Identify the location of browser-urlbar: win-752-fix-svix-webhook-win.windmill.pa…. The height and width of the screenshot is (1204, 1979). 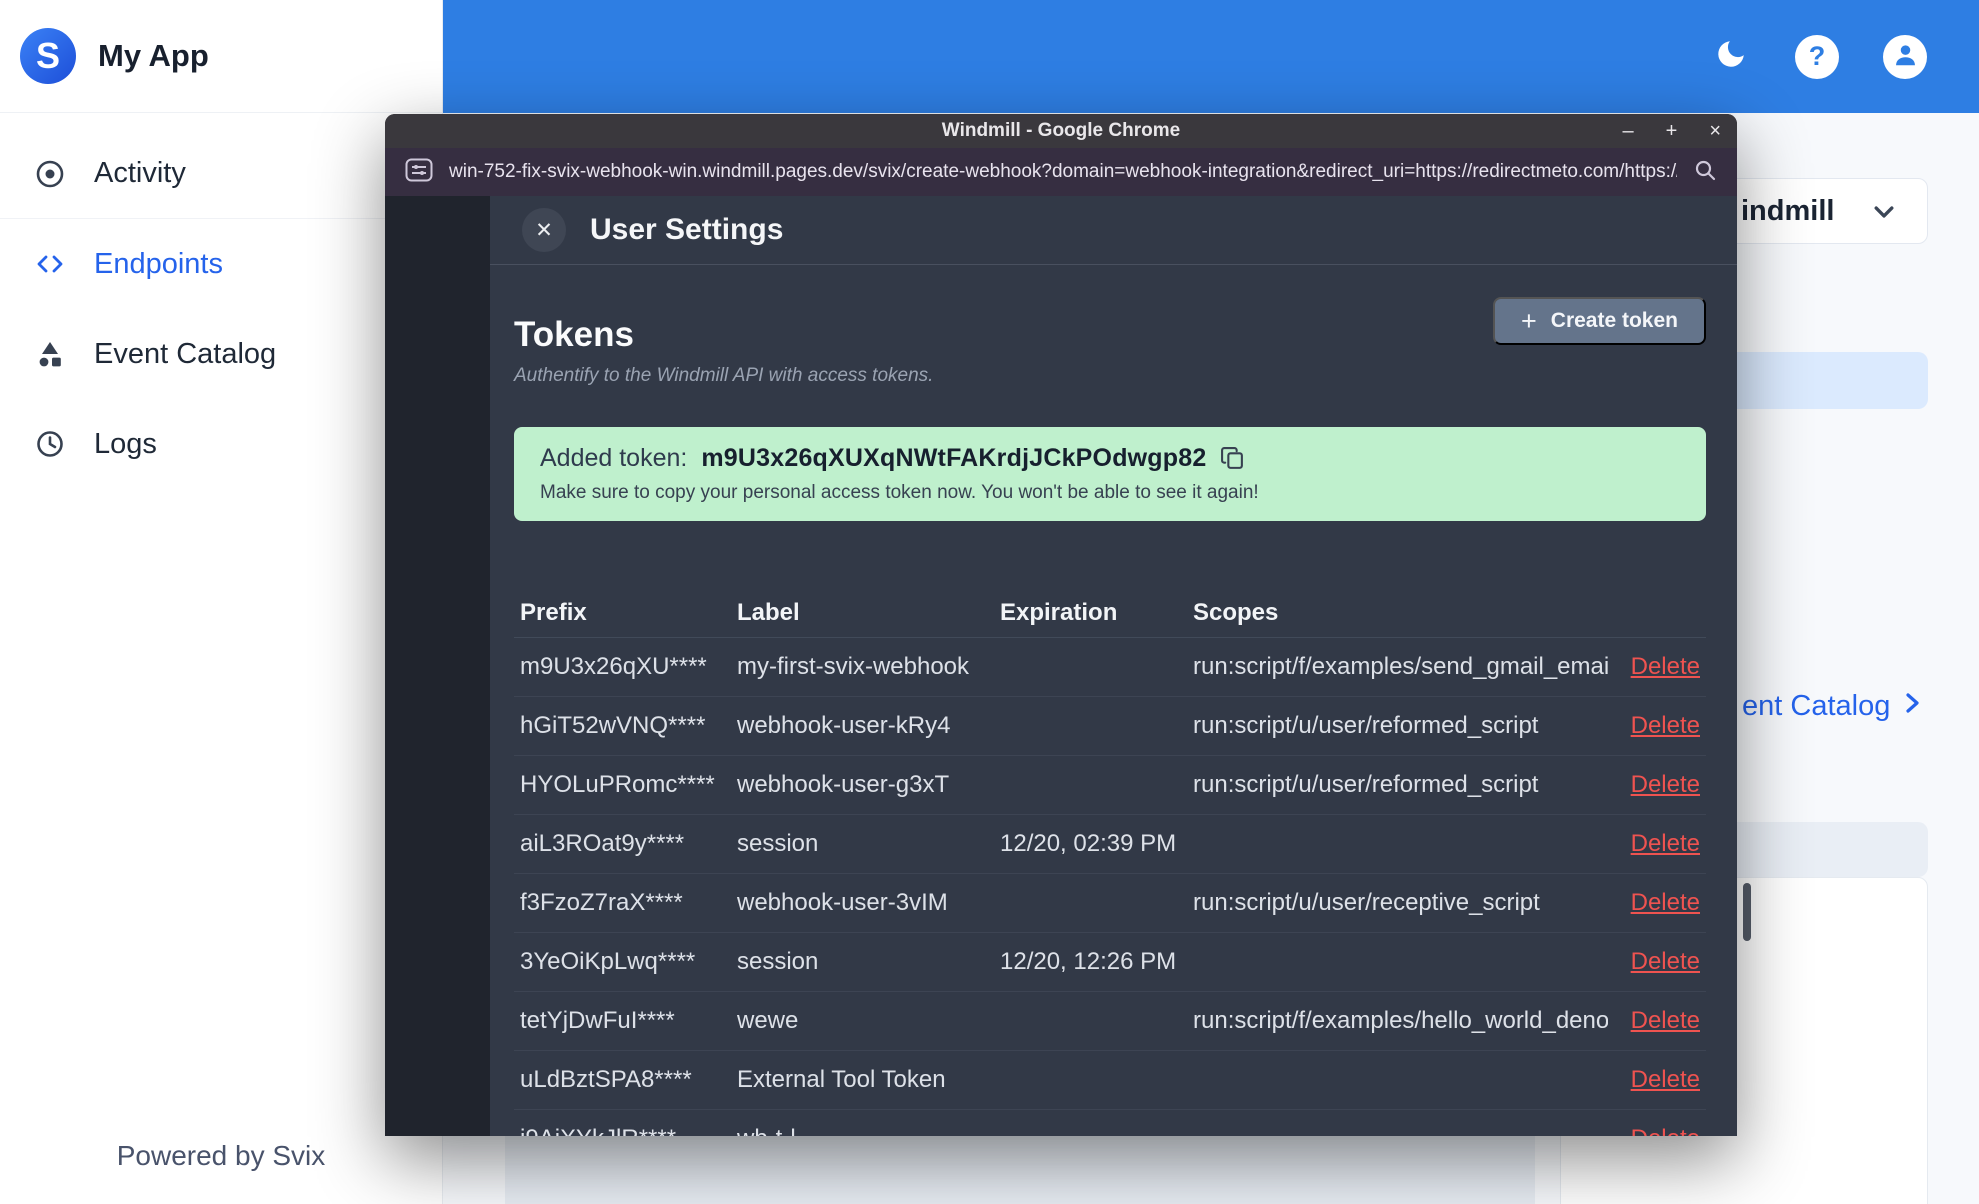
(1061, 172).